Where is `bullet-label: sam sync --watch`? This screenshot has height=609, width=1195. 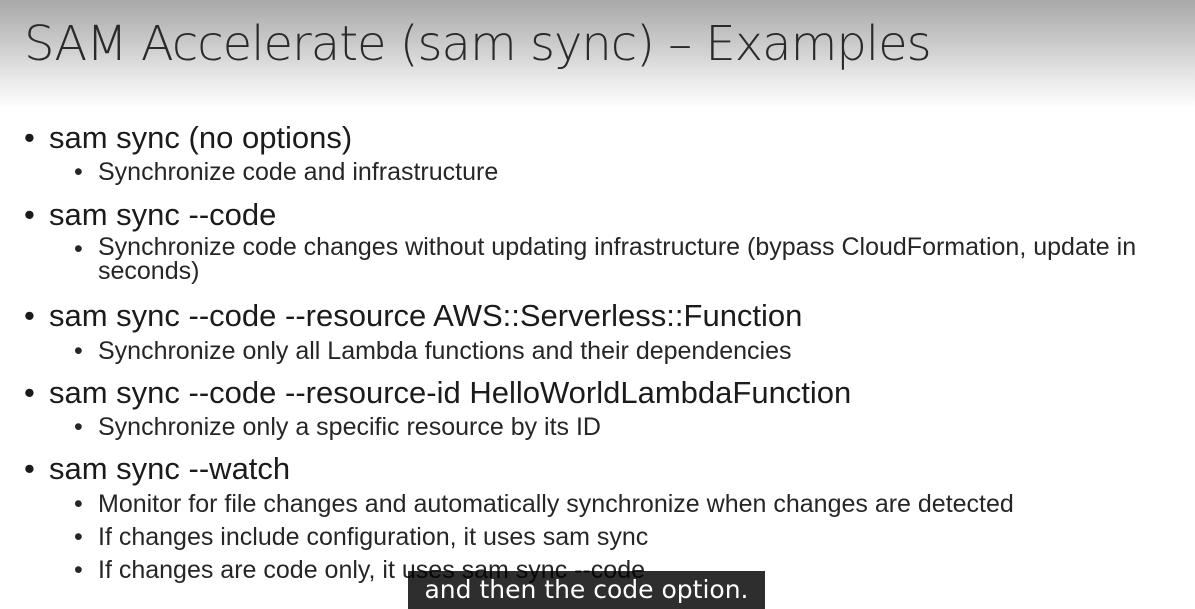
bullet-label: sam sync --watch is located at coordinates (170, 468).